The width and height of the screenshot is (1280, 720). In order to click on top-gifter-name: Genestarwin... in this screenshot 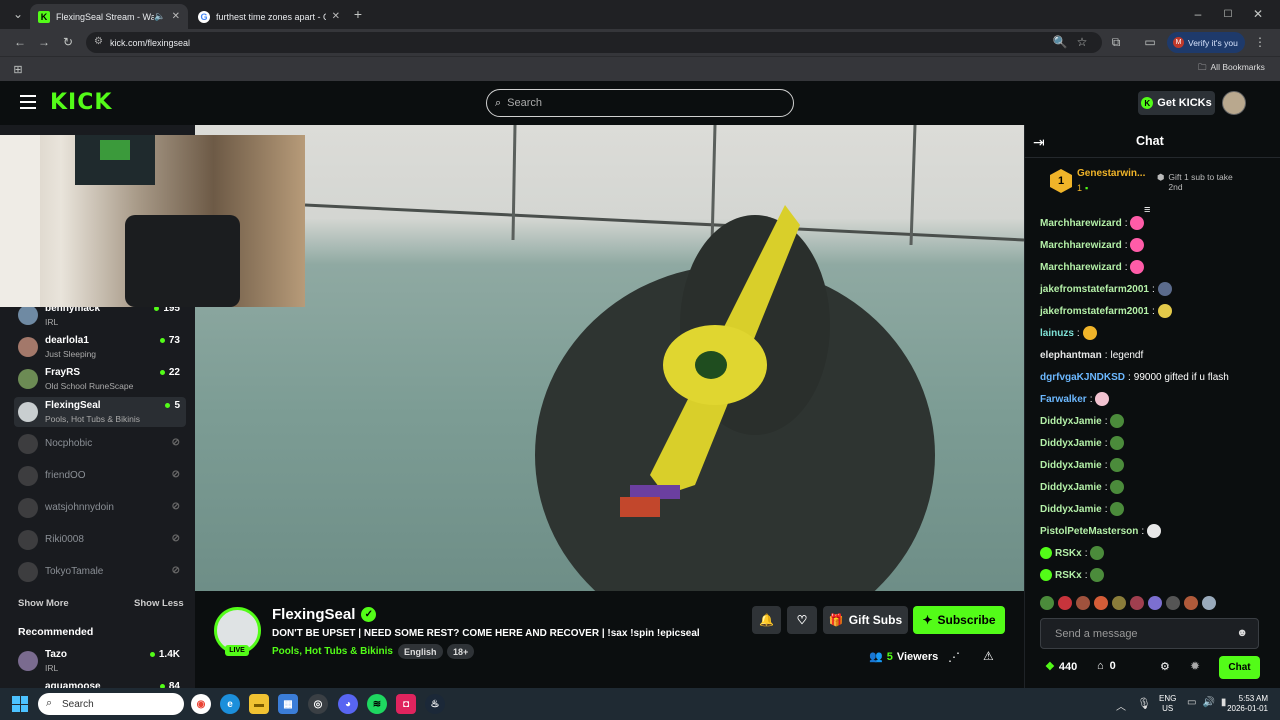, I will do `click(1111, 173)`.